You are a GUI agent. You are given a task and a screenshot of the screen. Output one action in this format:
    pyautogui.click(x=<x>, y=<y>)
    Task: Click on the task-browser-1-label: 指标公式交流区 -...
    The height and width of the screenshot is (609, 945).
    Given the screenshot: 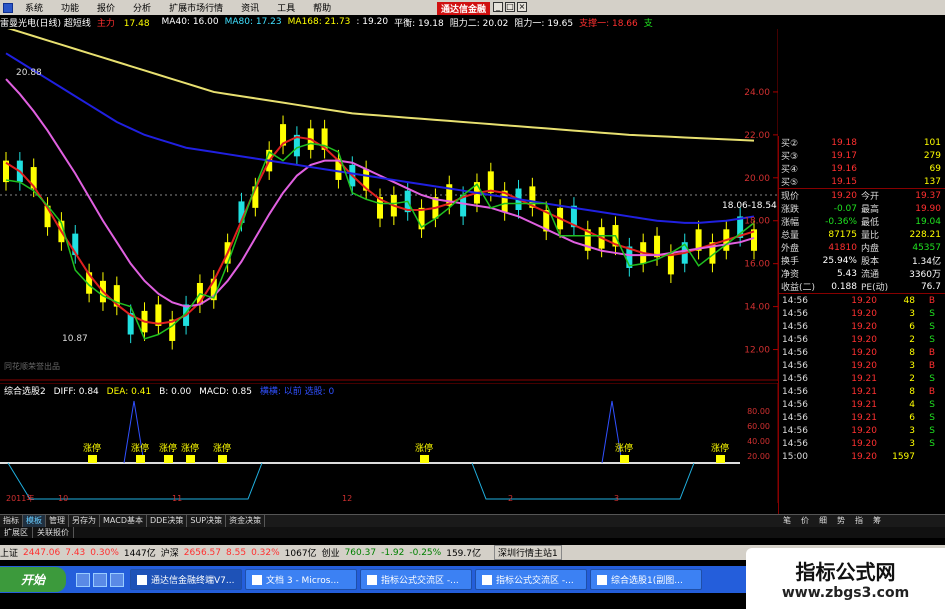 What is the action you would take?
    pyautogui.click(x=420, y=581)
    